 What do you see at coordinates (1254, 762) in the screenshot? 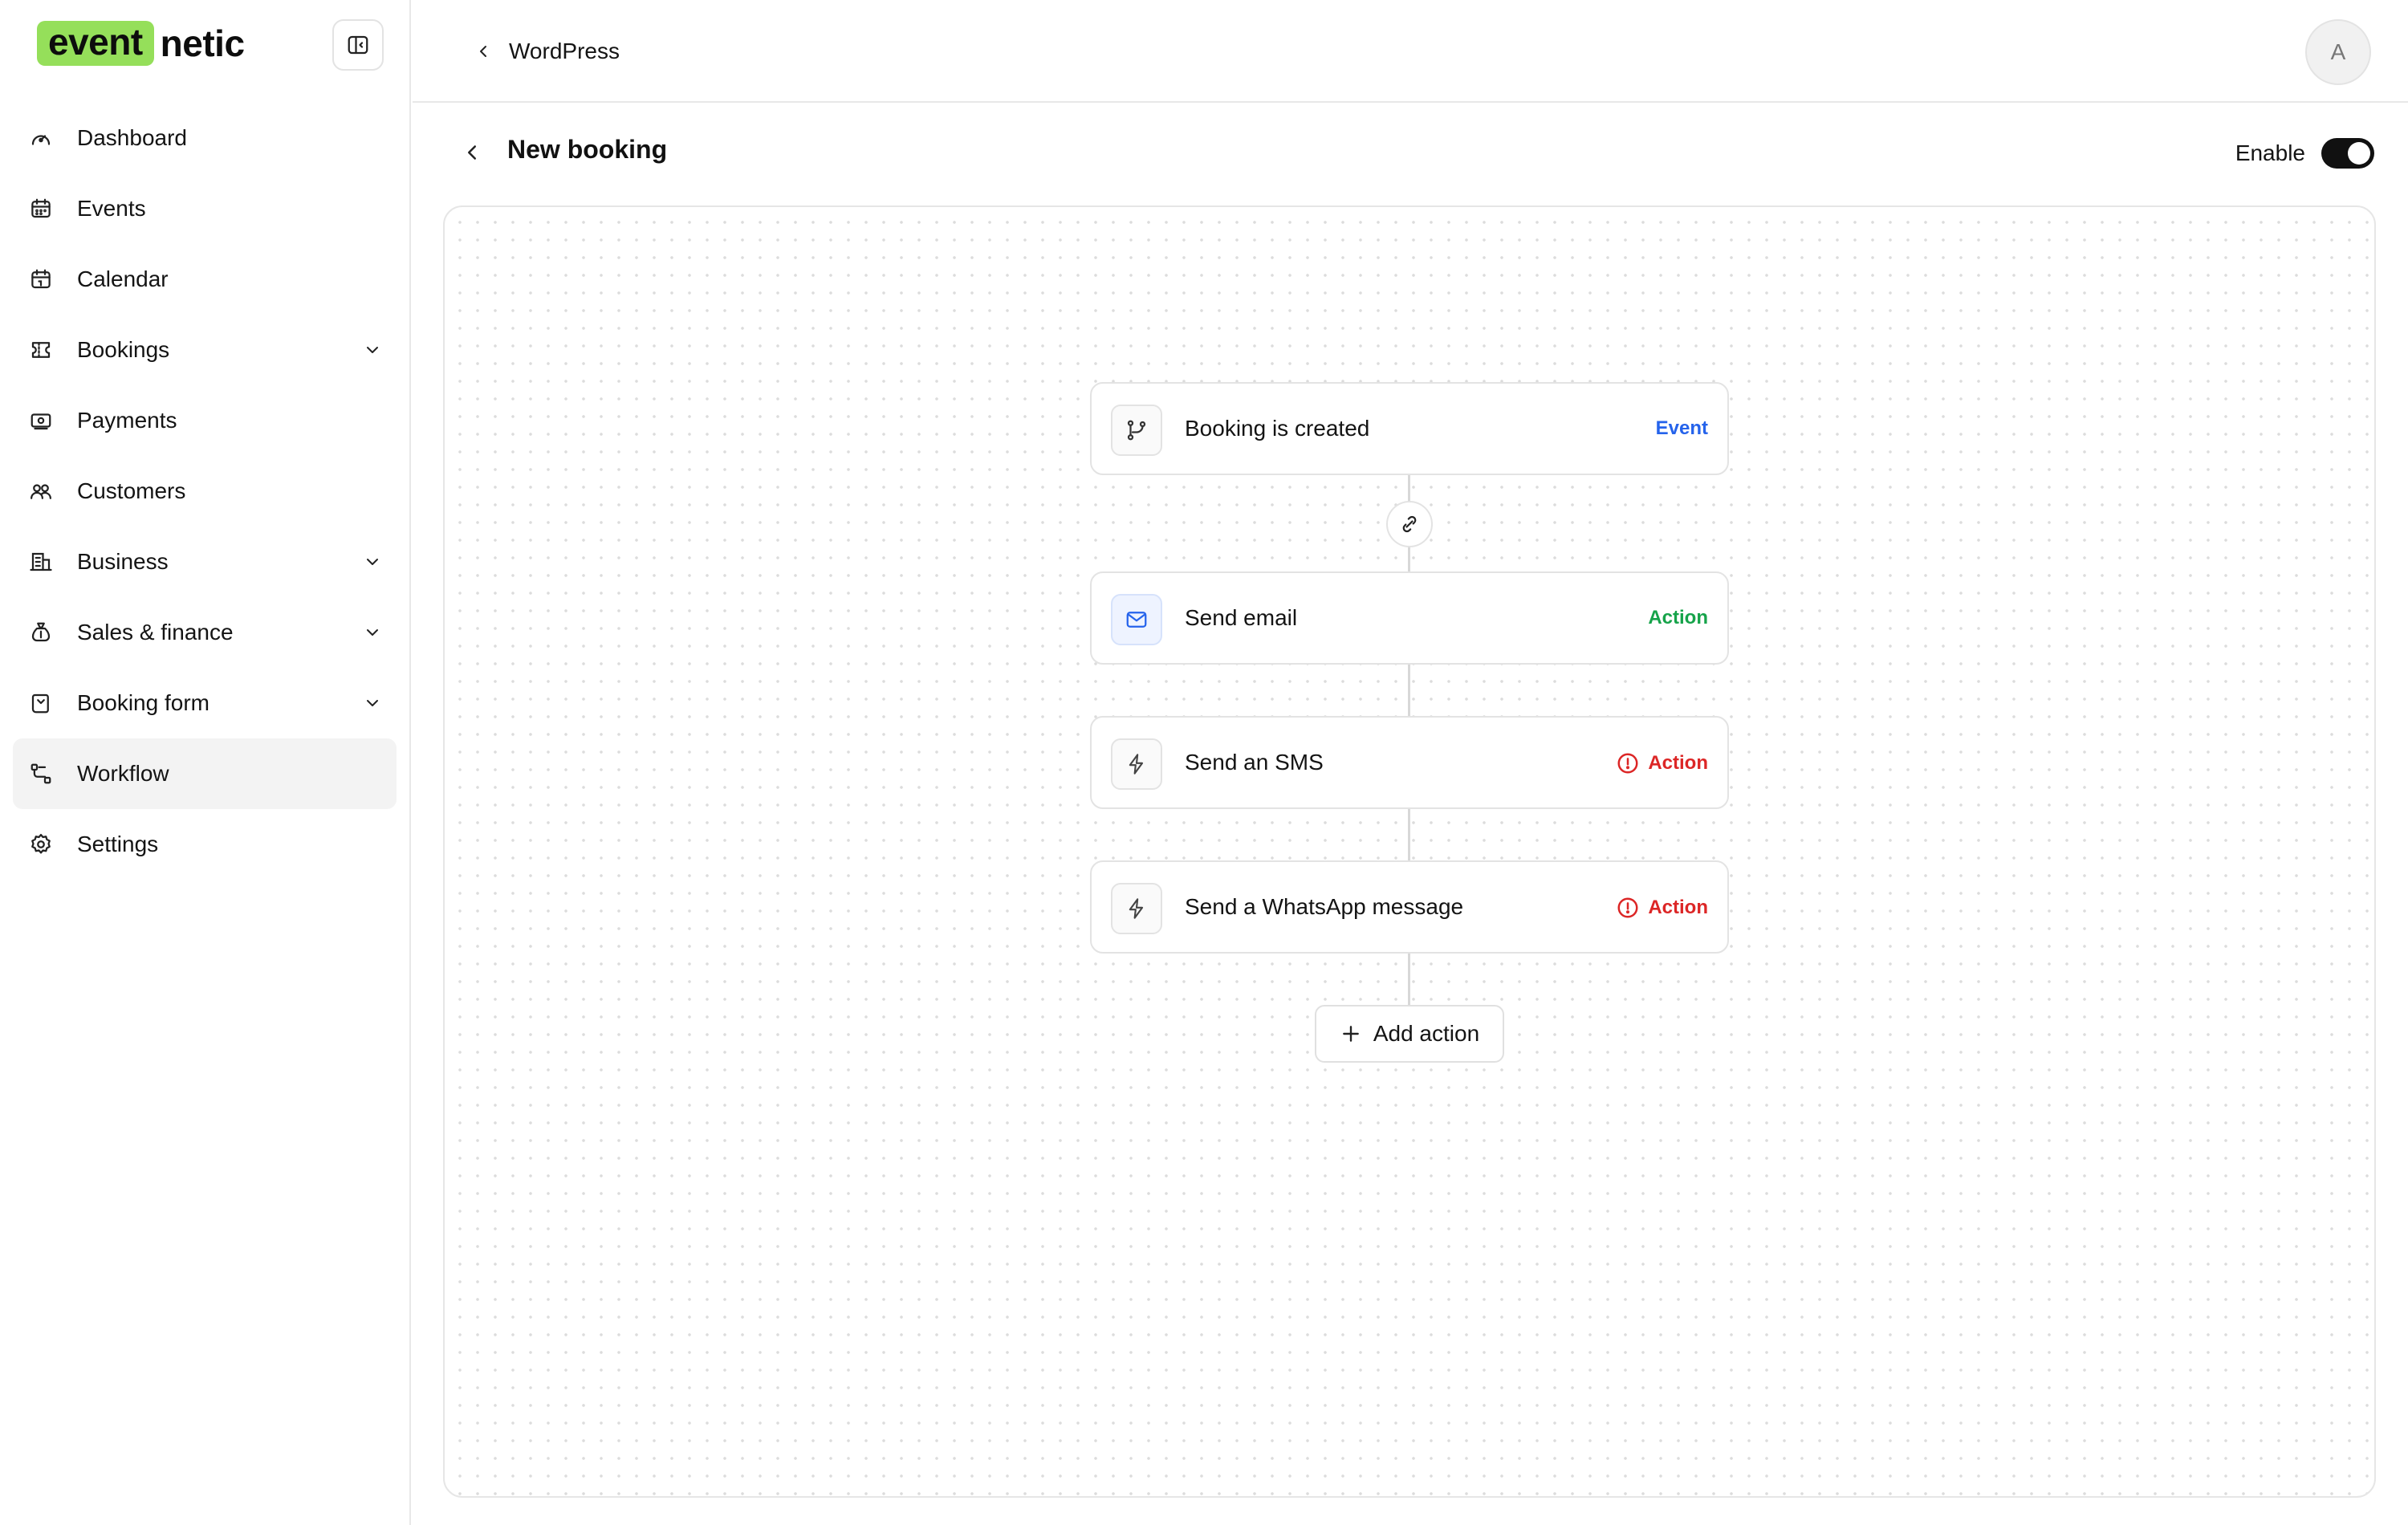
I see `node-title: Send an SMS` at bounding box center [1254, 762].